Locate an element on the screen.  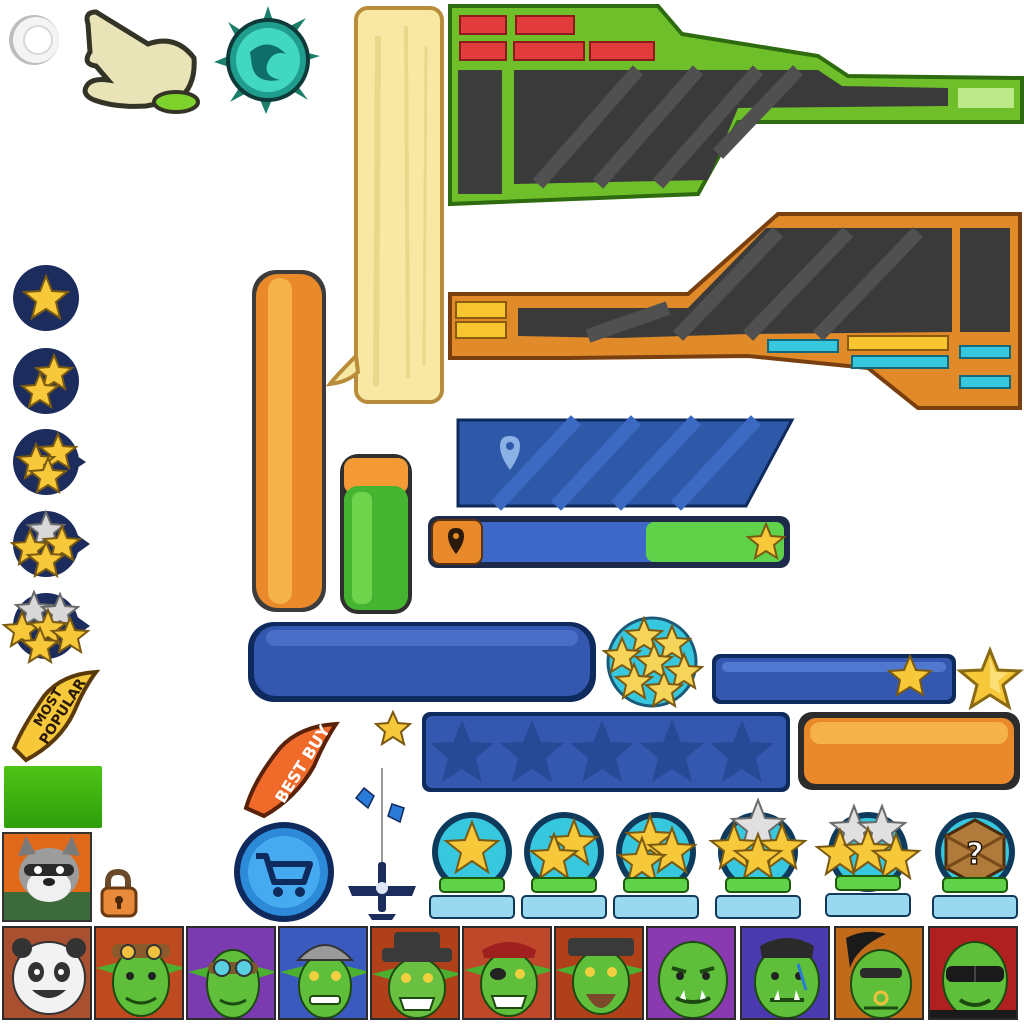
reward-tier-mystery: ? is located at coordinates (975, 865).